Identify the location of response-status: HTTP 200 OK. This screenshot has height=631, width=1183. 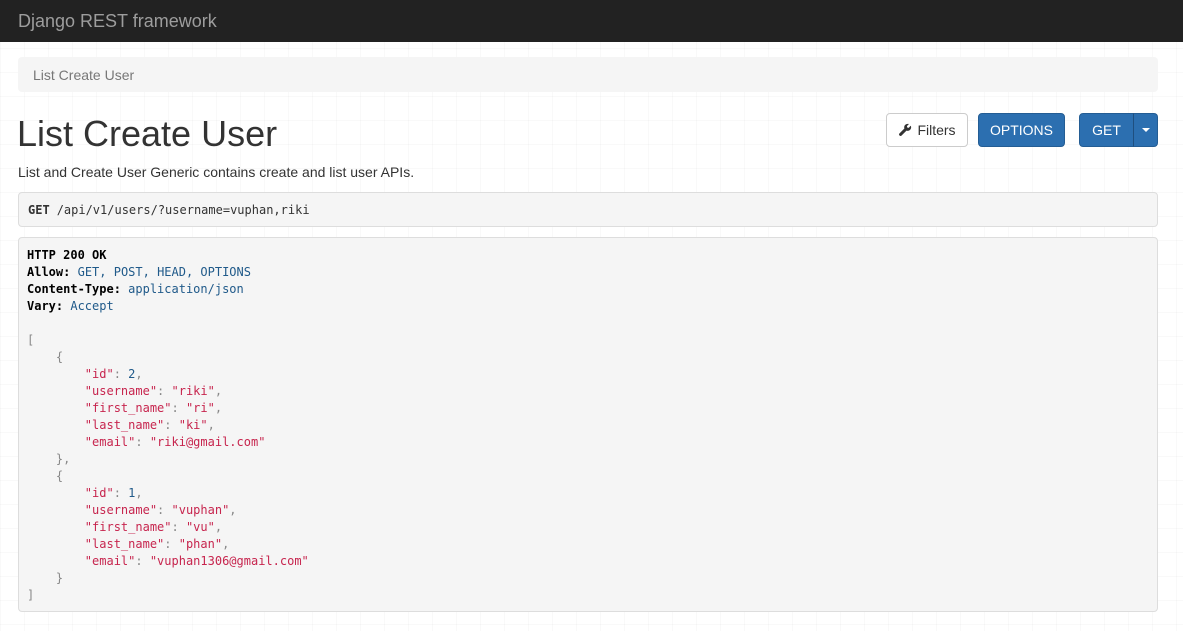
(67, 255).